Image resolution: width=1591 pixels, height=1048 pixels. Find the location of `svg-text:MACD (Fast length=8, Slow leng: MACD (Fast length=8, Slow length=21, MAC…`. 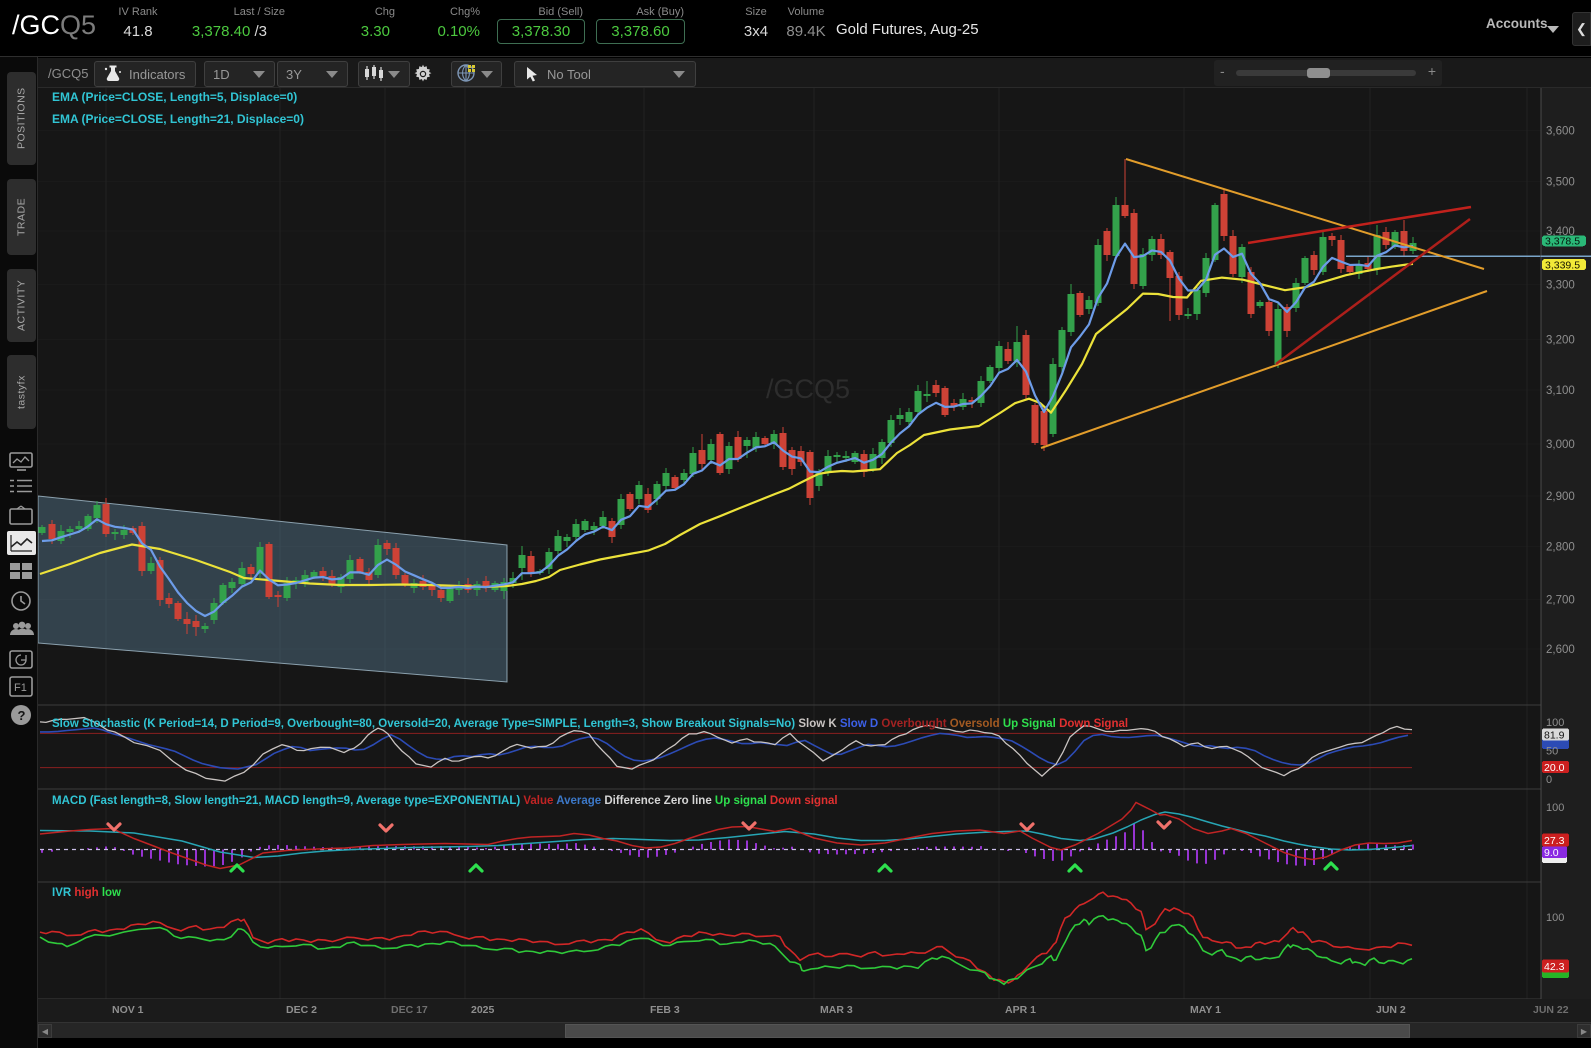

svg-text:MACD (Fast length=8, Slow leng: MACD (Fast length=8, Slow length=21, MAC… is located at coordinates (445, 801).